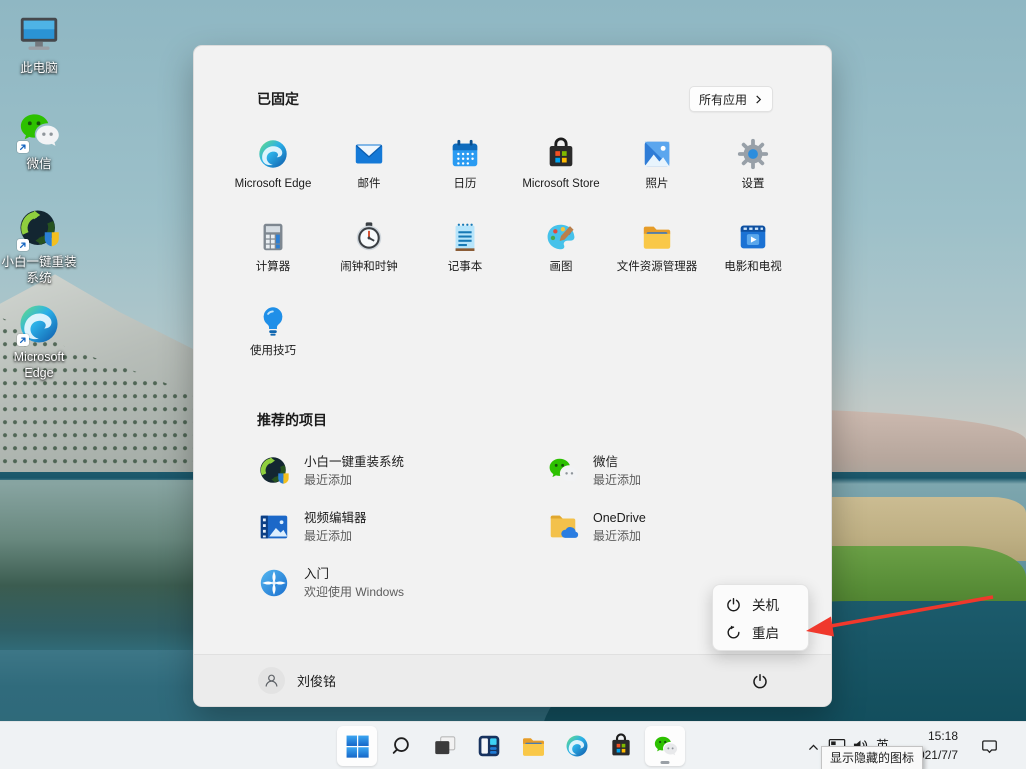  I want to click on lightbulb-icon, so click(273, 321).